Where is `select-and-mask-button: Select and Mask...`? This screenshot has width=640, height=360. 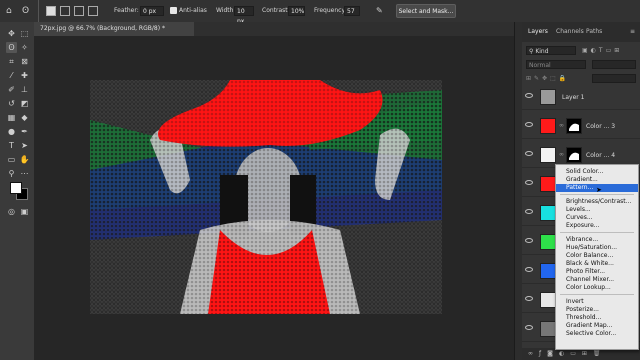
select-and-mask-button: Select and Mask... is located at coordinates (426, 11).